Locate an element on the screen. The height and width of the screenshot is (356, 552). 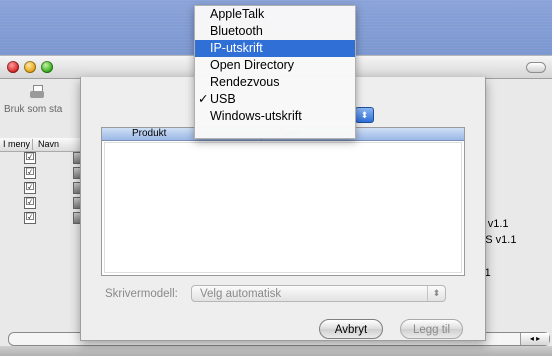
select-arrows-icon: ⬍ is located at coordinates (436, 293).